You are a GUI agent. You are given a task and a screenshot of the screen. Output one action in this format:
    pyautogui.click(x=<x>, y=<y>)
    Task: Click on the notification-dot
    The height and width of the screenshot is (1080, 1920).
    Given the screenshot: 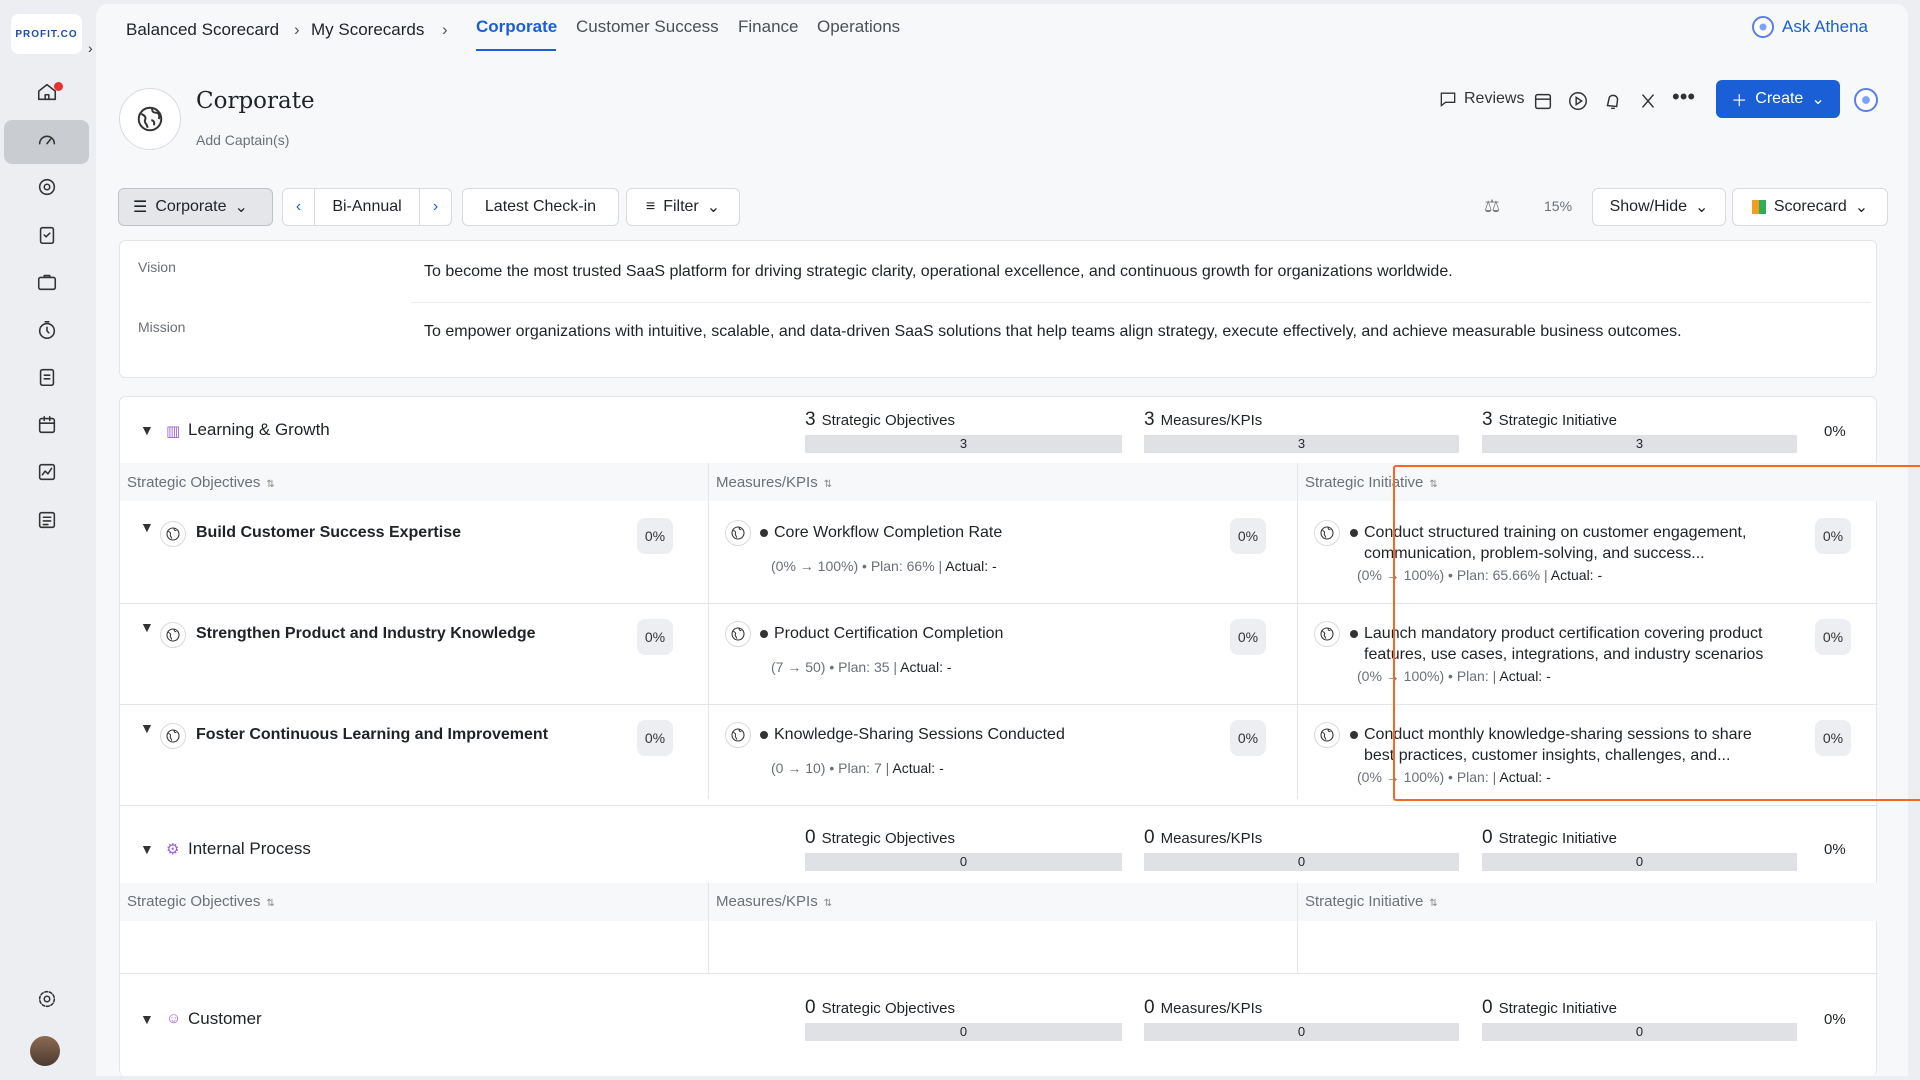 What is the action you would take?
    pyautogui.click(x=58, y=86)
    